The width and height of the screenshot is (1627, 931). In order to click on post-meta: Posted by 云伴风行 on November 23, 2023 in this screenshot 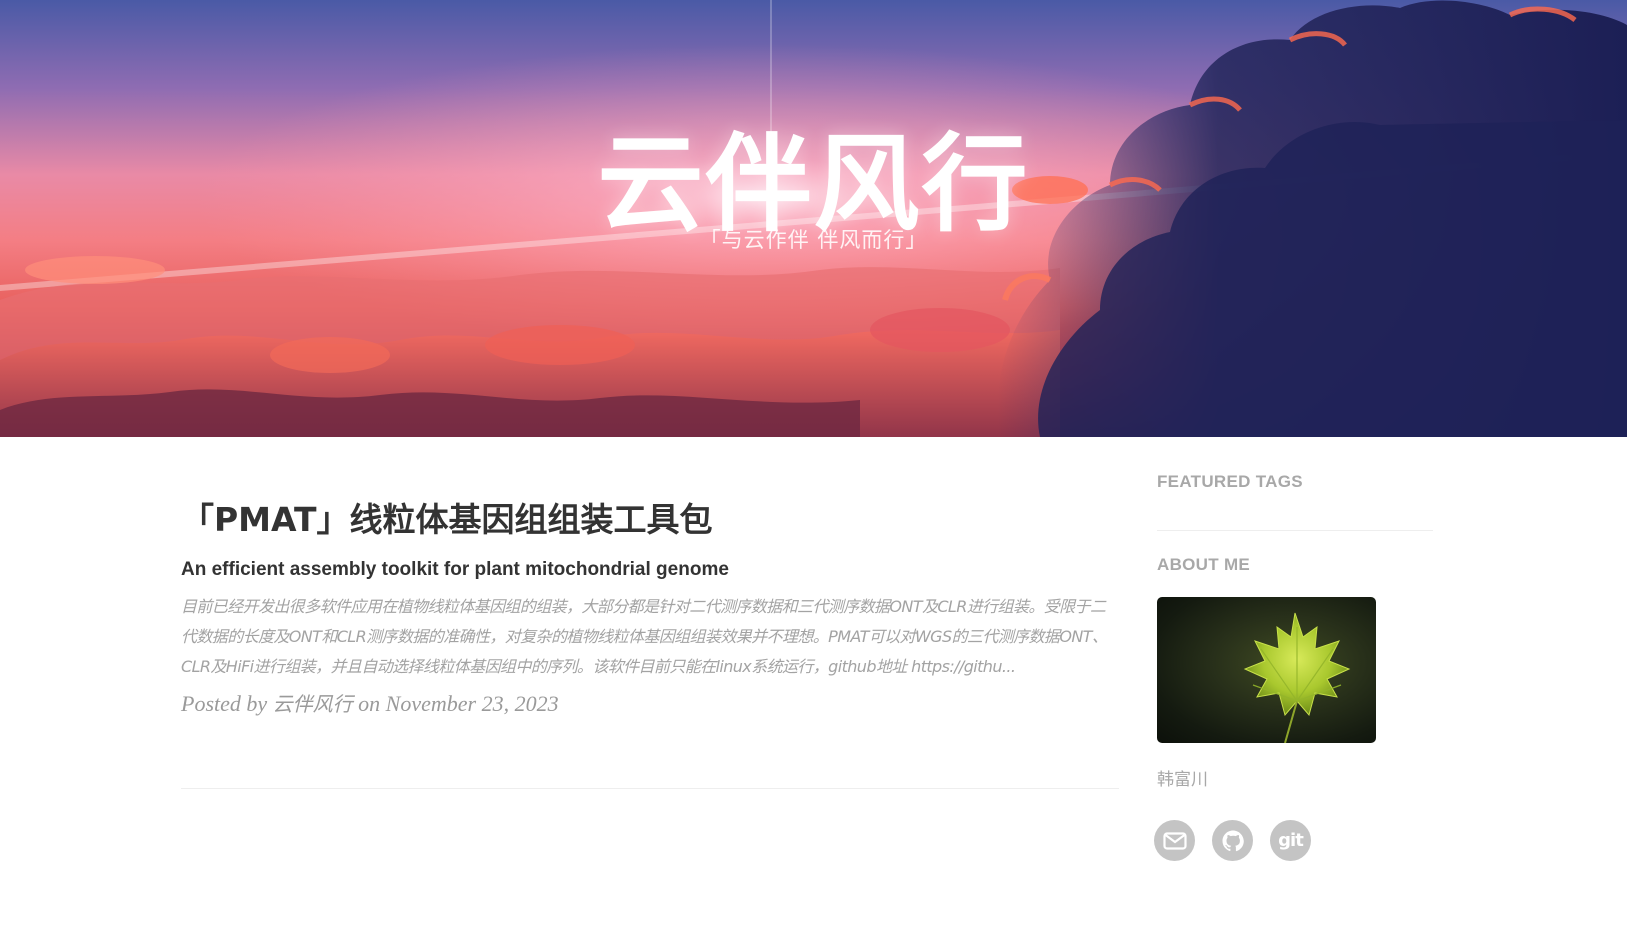, I will do `click(650, 704)`.